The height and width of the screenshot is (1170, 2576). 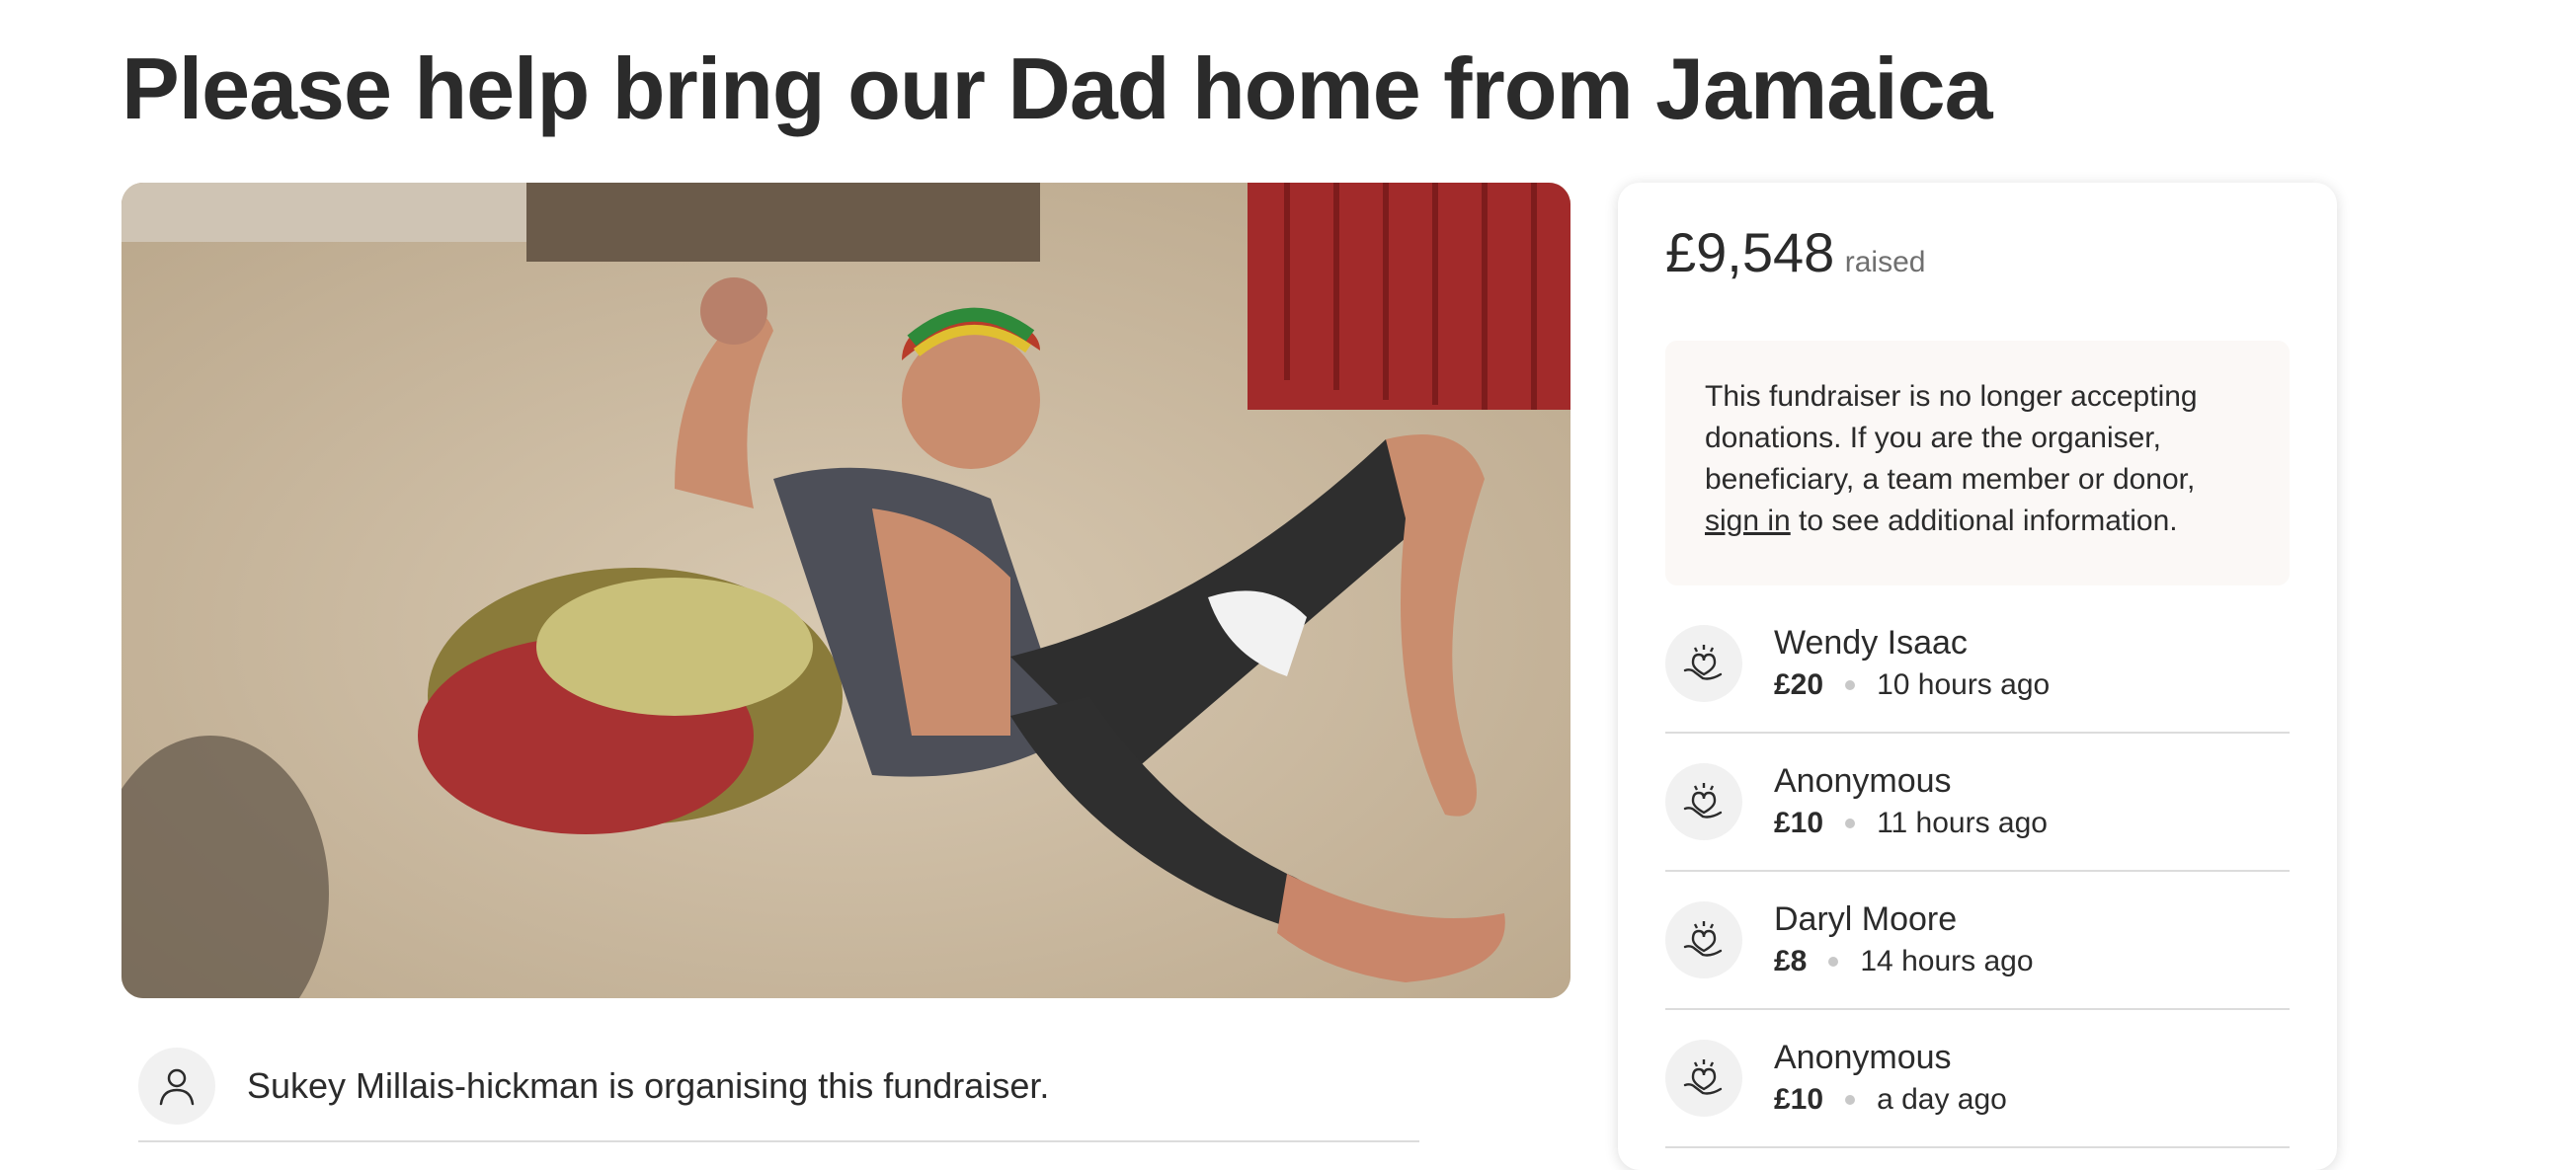 I want to click on raised-label: raised, so click(x=1885, y=262).